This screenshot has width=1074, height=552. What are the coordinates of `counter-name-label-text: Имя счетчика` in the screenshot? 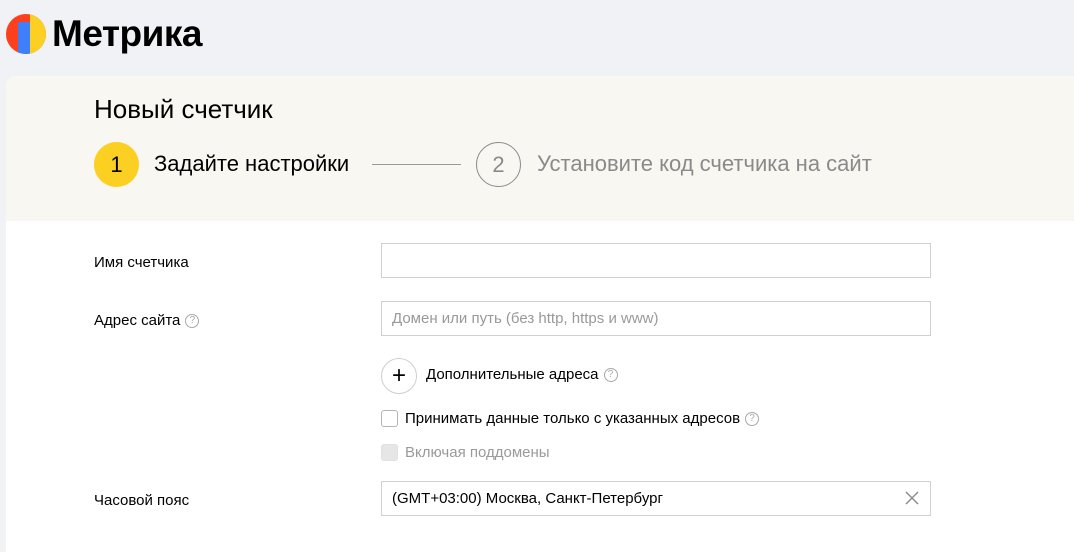 It's located at (141, 262).